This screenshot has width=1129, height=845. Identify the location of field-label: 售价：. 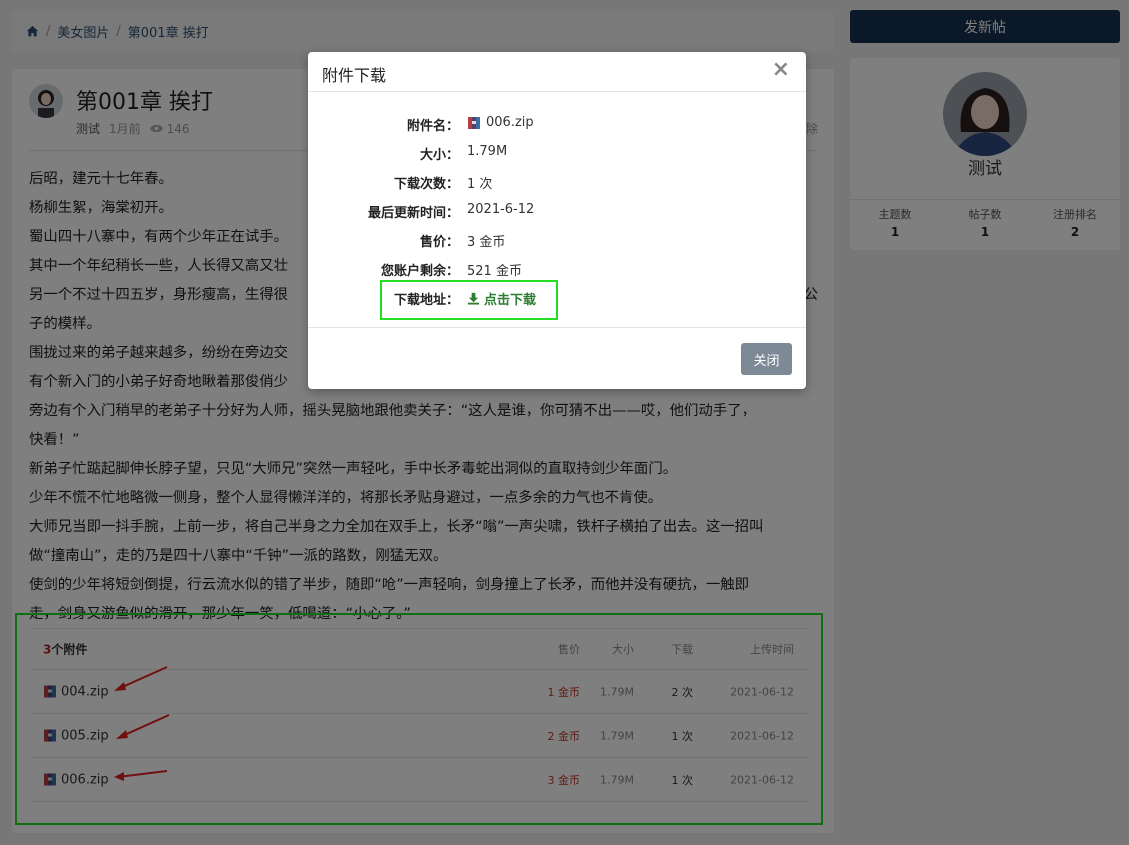
(439, 242).